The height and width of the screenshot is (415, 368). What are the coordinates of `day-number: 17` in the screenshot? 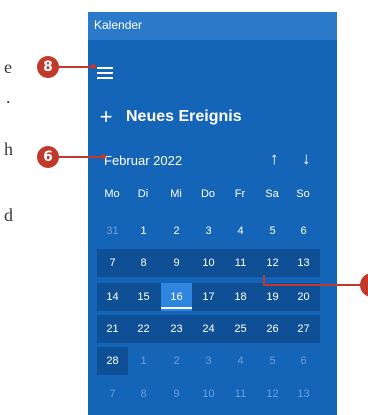 It's located at (208, 297).